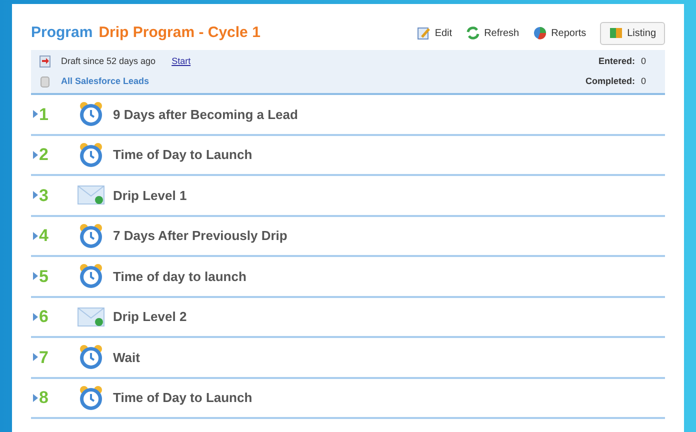 The height and width of the screenshot is (432, 696). Describe the element at coordinates (348, 358) in the screenshot. I see `flow-step-row: 7 Wait` at that location.